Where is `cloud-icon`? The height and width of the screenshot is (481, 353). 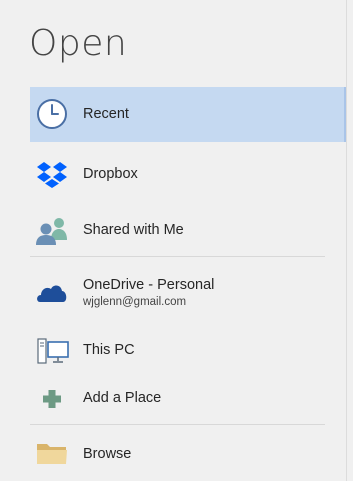 cloud-icon is located at coordinates (52, 293).